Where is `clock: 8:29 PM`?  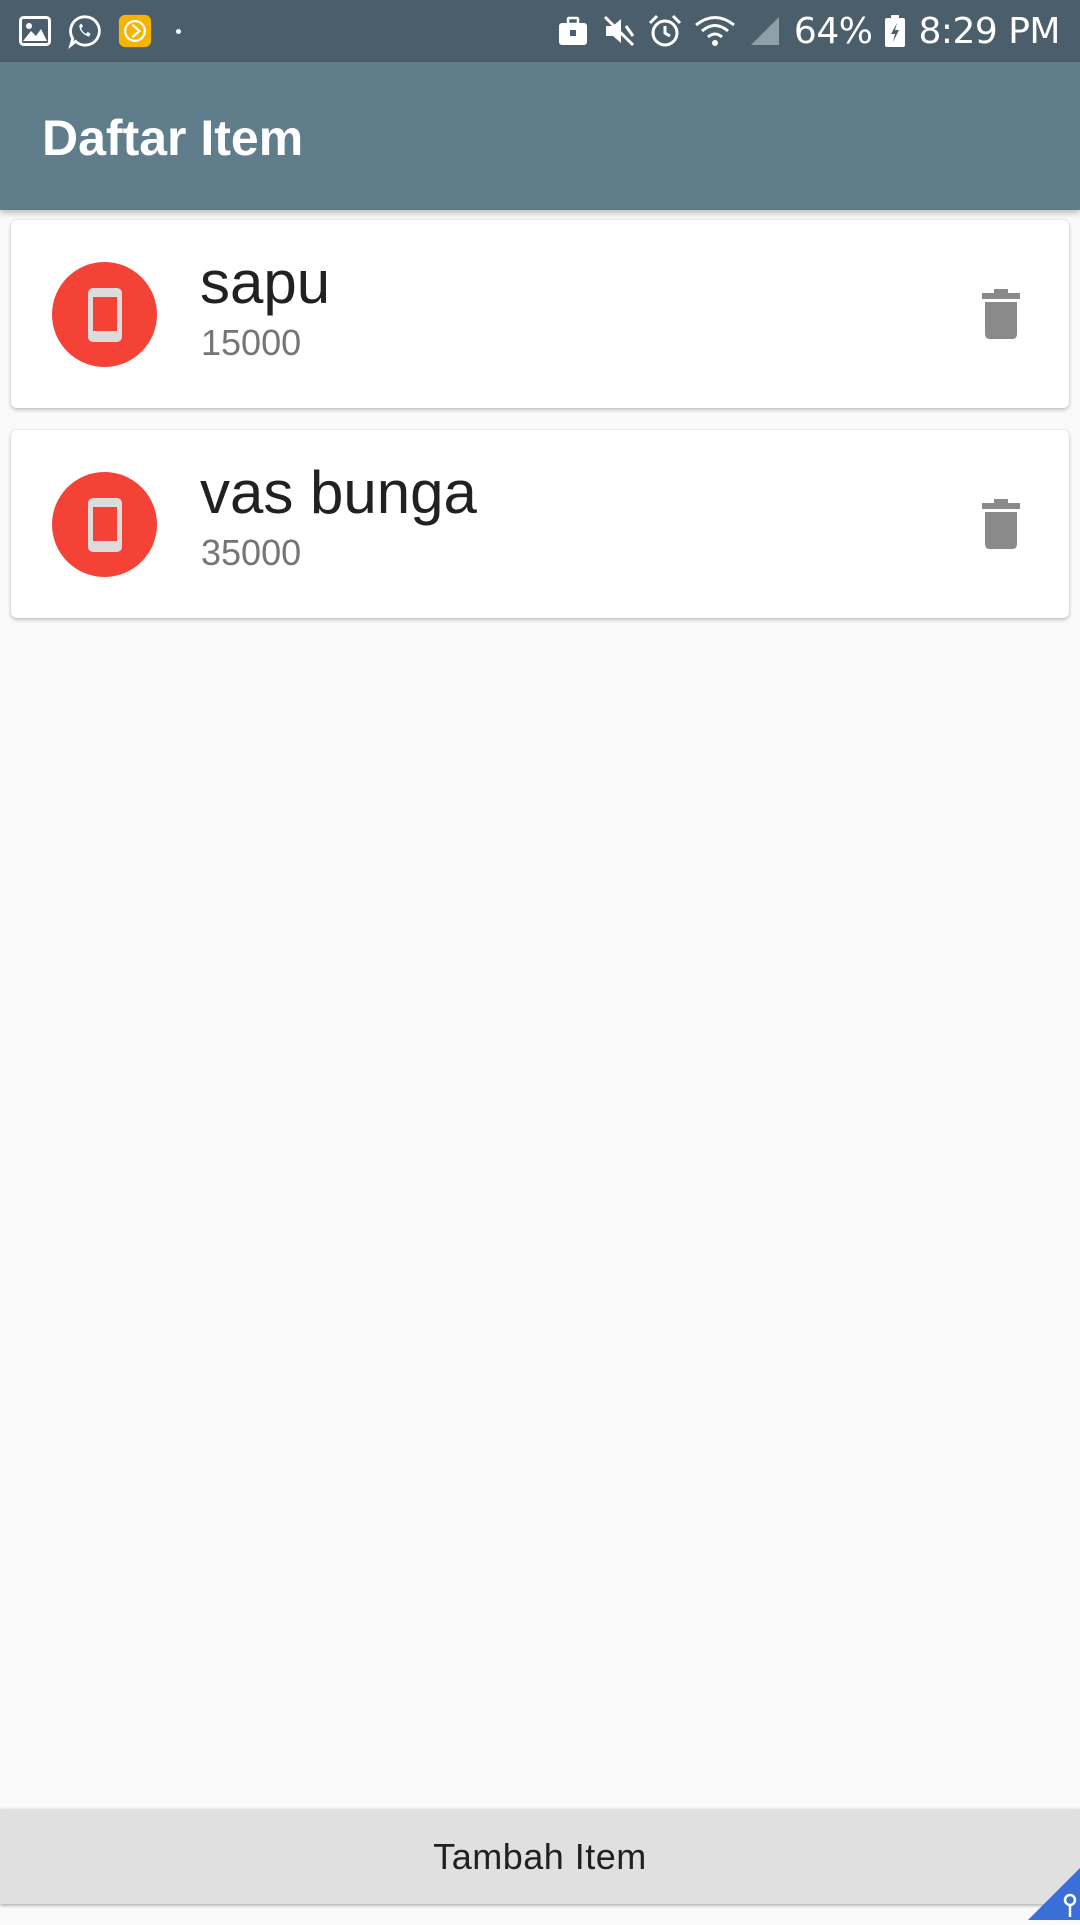 clock: 8:29 PM is located at coordinates (989, 31).